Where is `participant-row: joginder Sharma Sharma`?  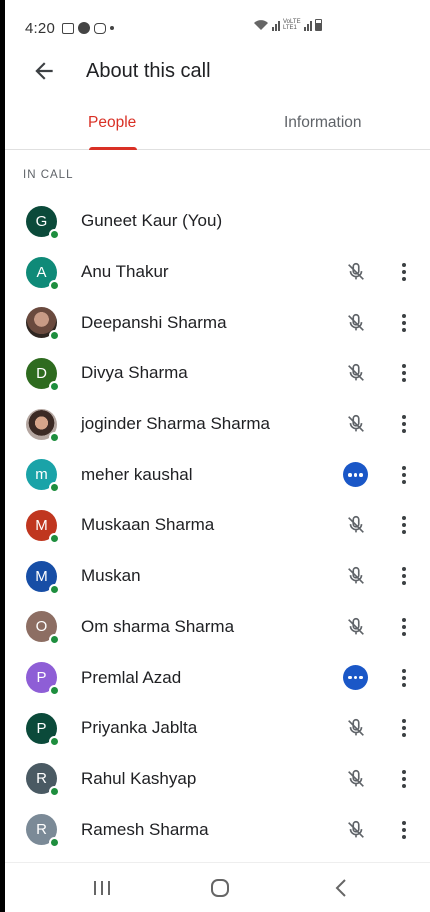 participant-row: joginder Sharma Sharma is located at coordinates (217, 424).